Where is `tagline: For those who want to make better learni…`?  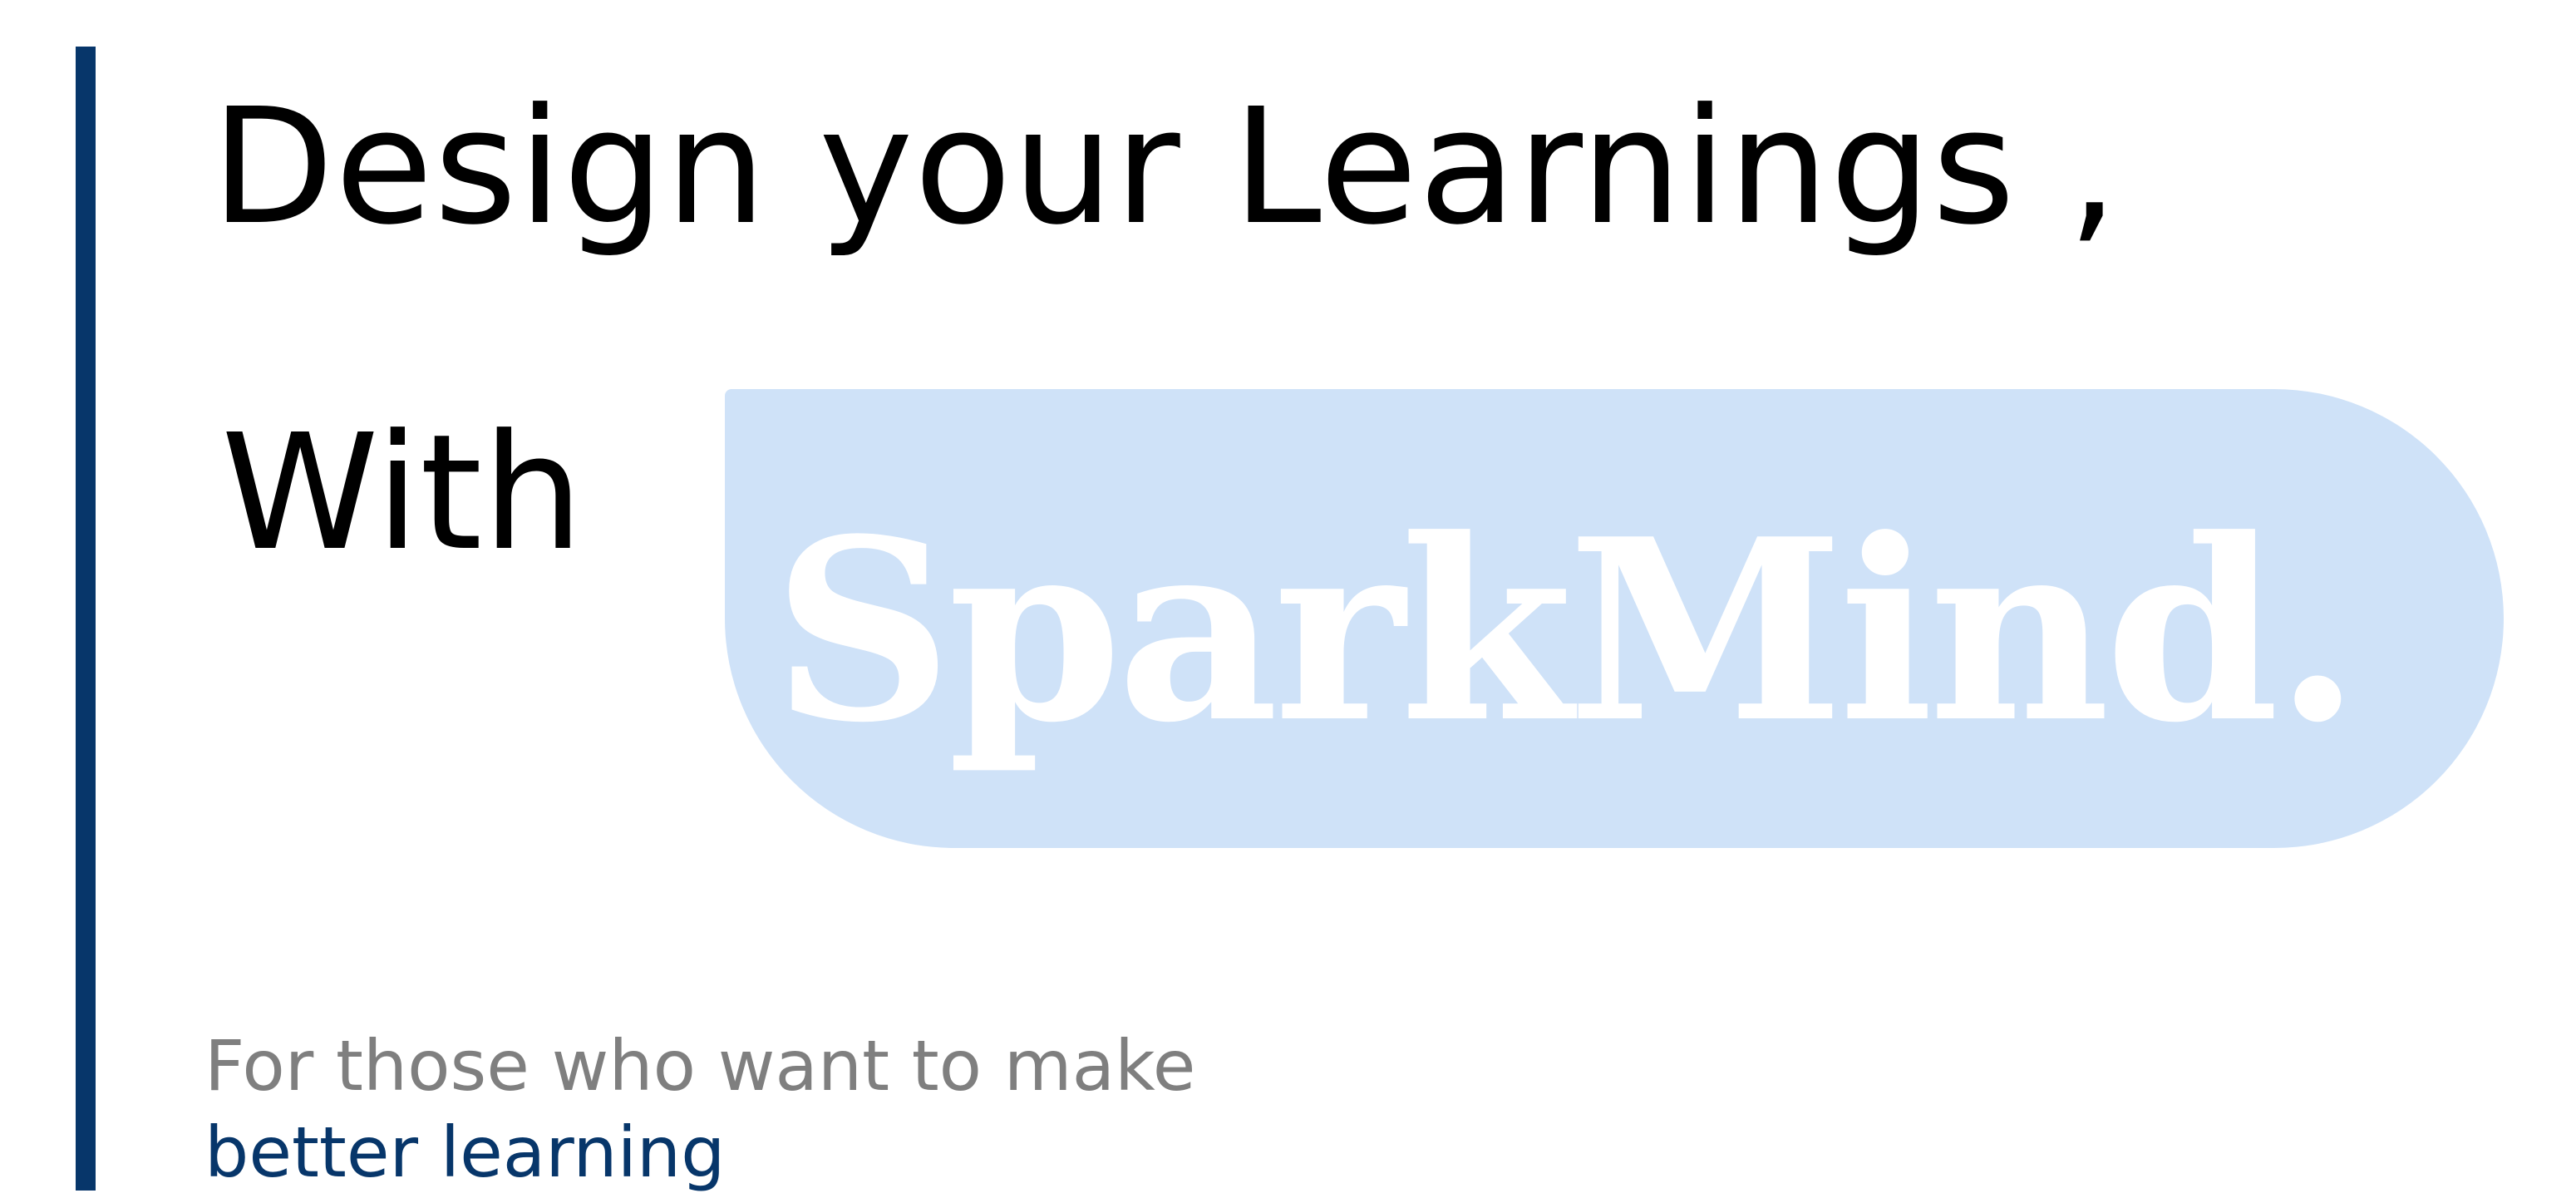 tagline: For those who want to make better learni… is located at coordinates (699, 1110).